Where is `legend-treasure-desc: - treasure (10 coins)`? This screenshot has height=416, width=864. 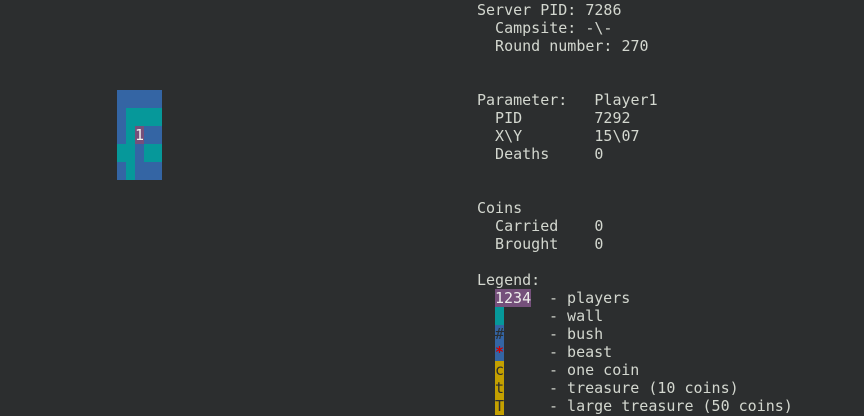
legend-treasure-desc: - treasure (10 coins) is located at coordinates (644, 388).